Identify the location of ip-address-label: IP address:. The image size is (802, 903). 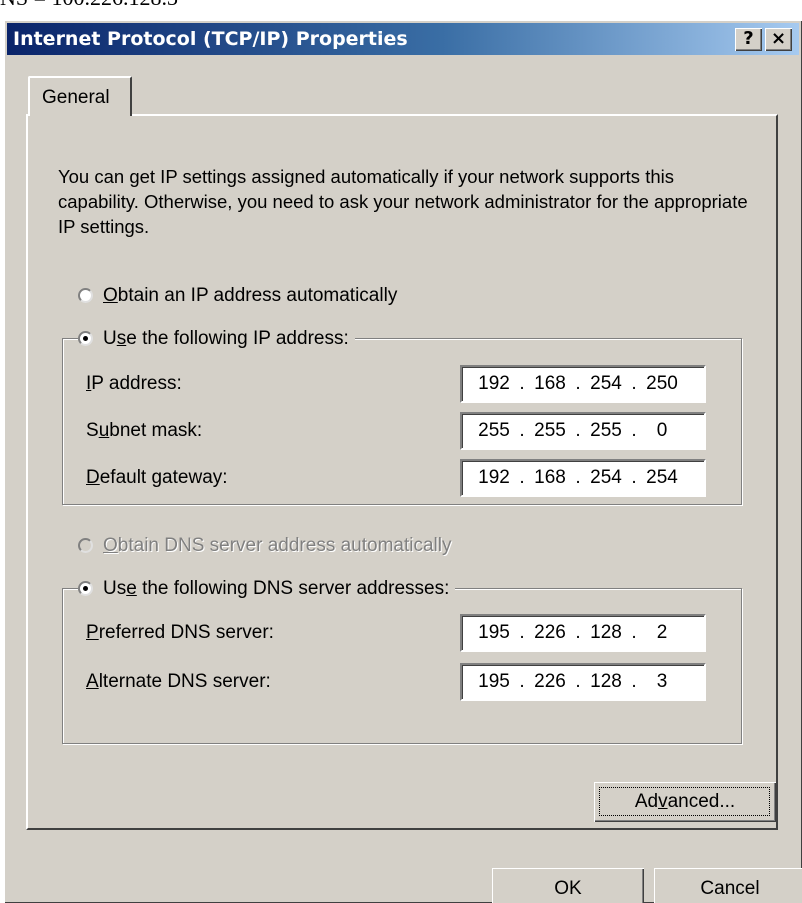
(134, 383).